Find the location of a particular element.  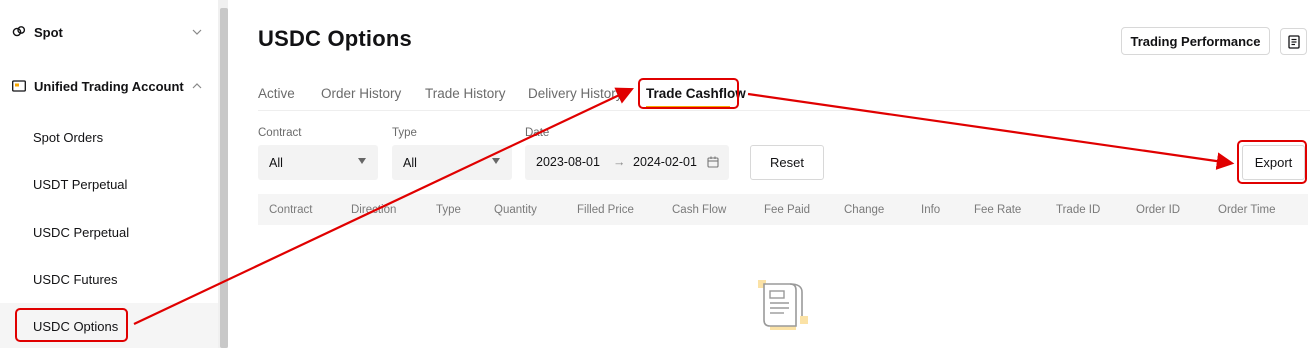

trading-performance-button: Trading Performance is located at coordinates (1195, 41).